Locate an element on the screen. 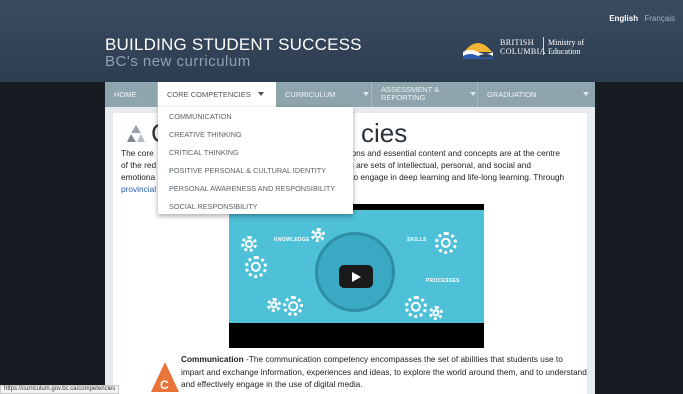 The height and width of the screenshot is (394, 683). language-switcher: English Français is located at coordinates (642, 18).